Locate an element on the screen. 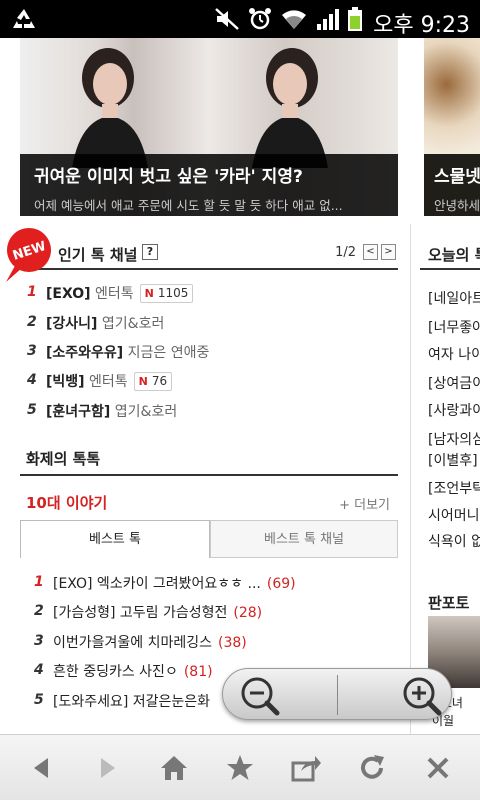 The width and height of the screenshot is (480, 800). list-item-text: [소주와우유] 지금은 연애중 is located at coordinates (127, 352).